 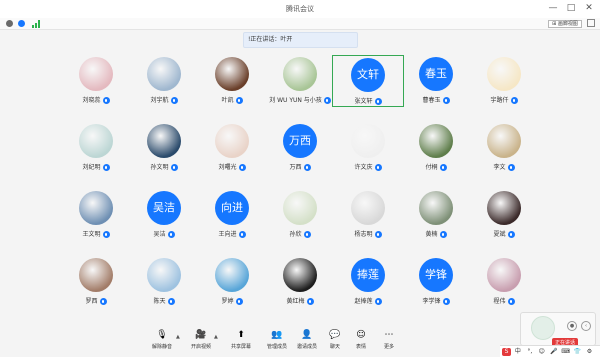 I want to click on participant-tile: 刘晓蕊, so click(x=96, y=81).